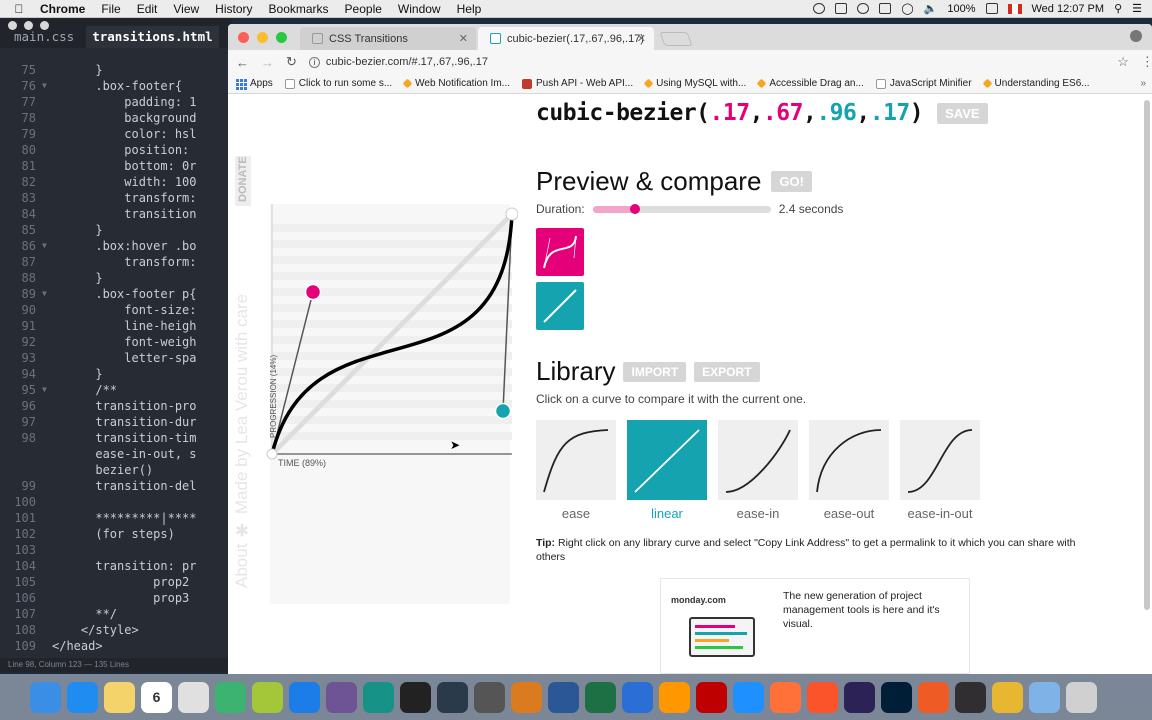  What do you see at coordinates (970, 697) in the screenshot?
I see `obs-icon` at bounding box center [970, 697].